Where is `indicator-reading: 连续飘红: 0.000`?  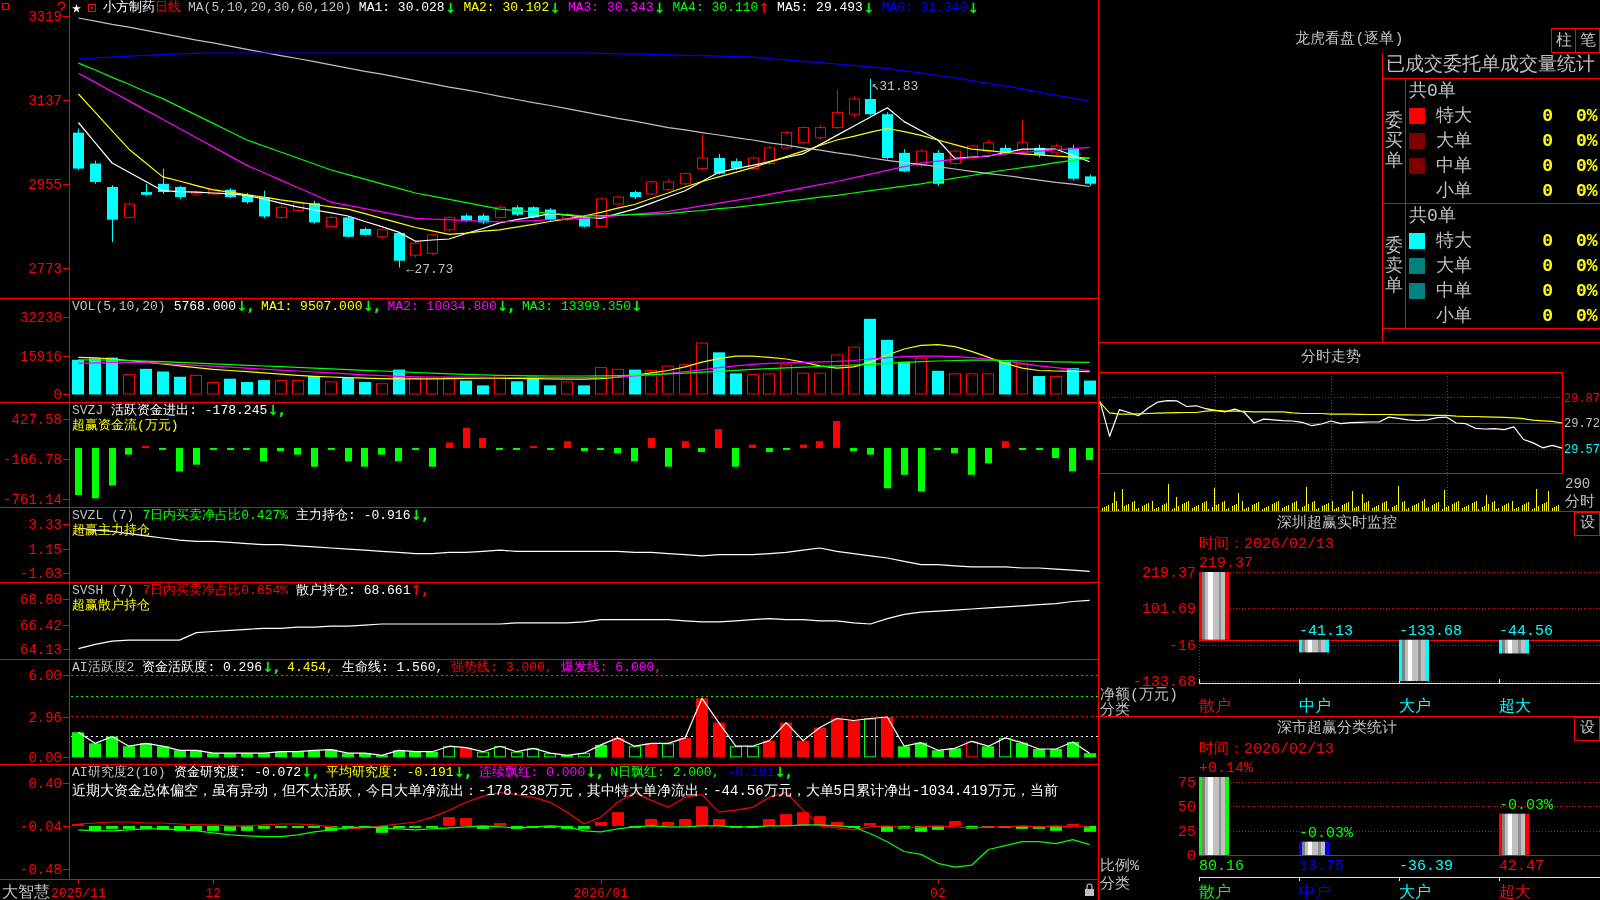 indicator-reading: 连续飘红: 0.000 is located at coordinates (532, 772).